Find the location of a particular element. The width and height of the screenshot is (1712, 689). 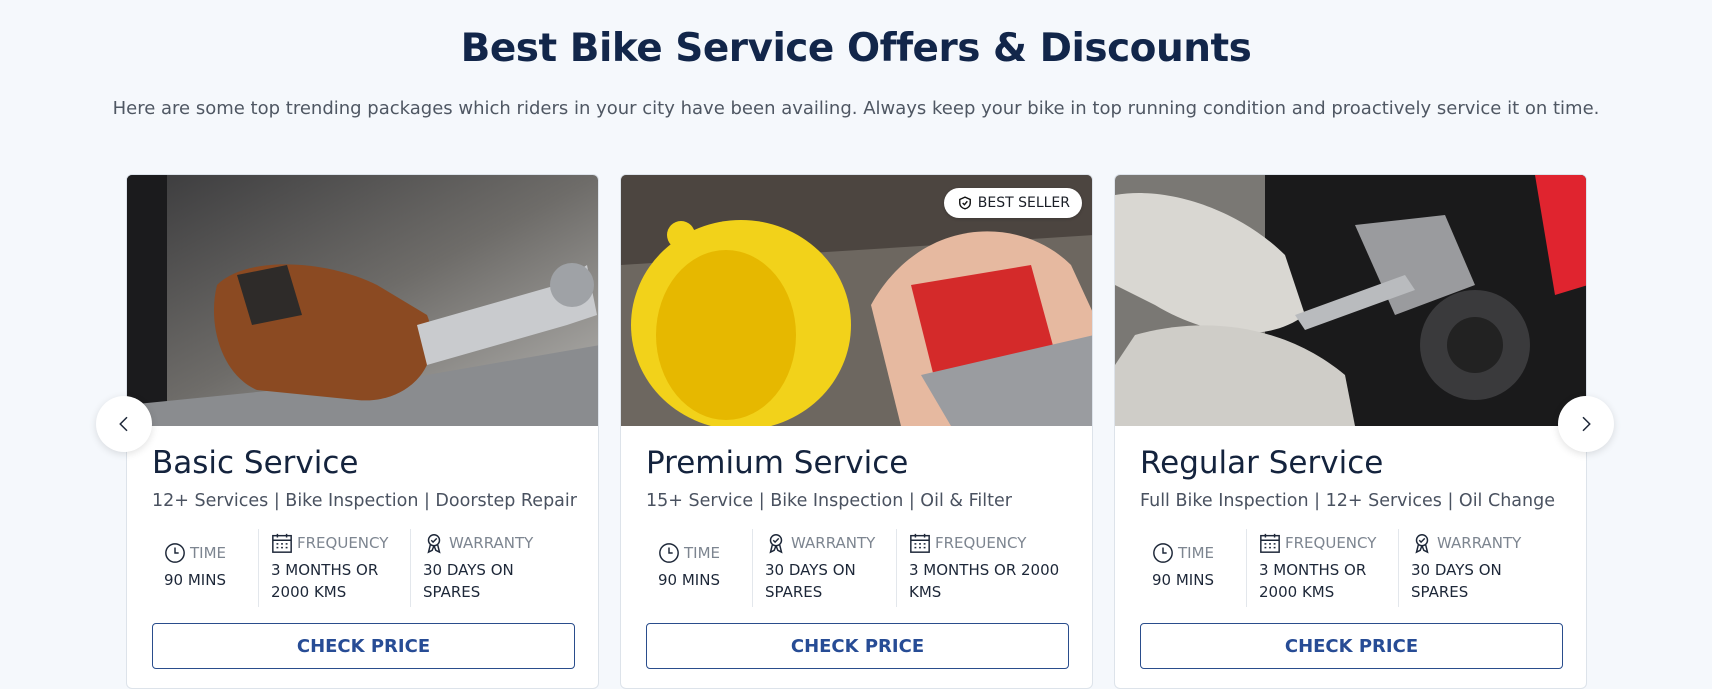

carousel-next-button is located at coordinates (1586, 424).